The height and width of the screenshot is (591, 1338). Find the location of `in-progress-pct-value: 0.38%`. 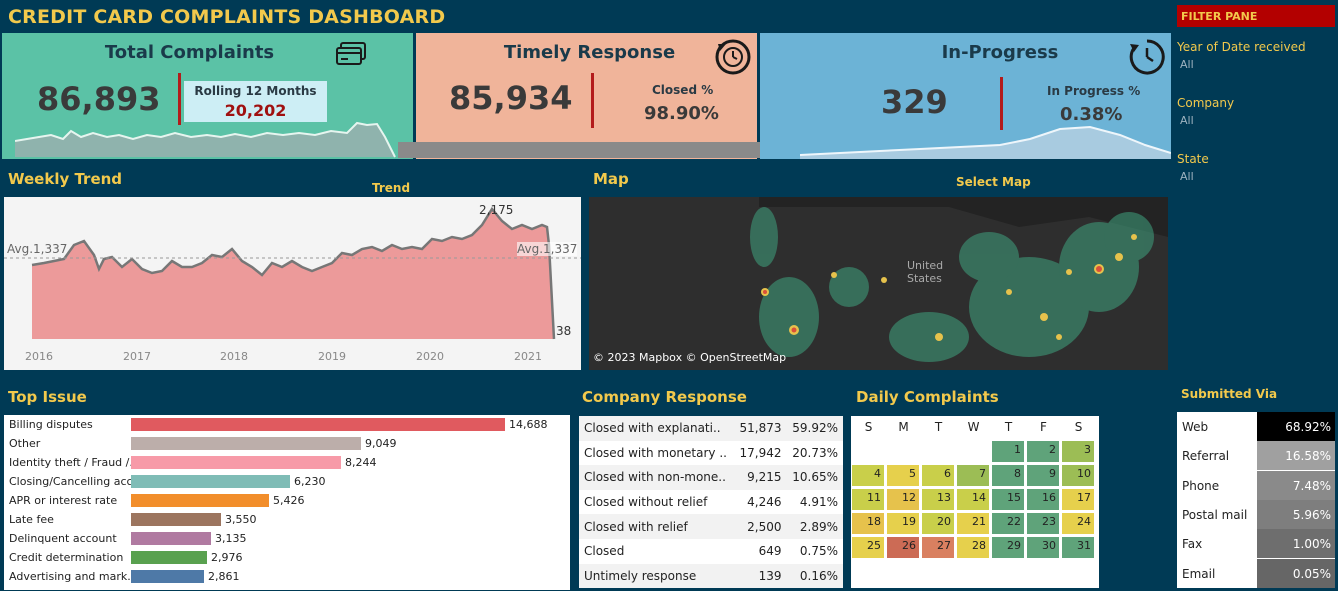

in-progress-pct-value: 0.38% is located at coordinates (1091, 114).